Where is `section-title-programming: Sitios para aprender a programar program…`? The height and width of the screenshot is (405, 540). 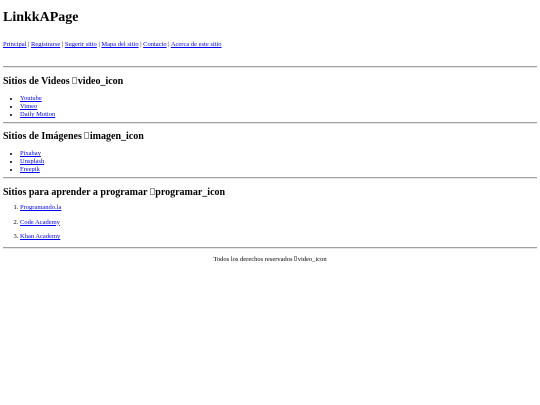
section-title-programming: Sitios para aprender a programar program… is located at coordinates (270, 192).